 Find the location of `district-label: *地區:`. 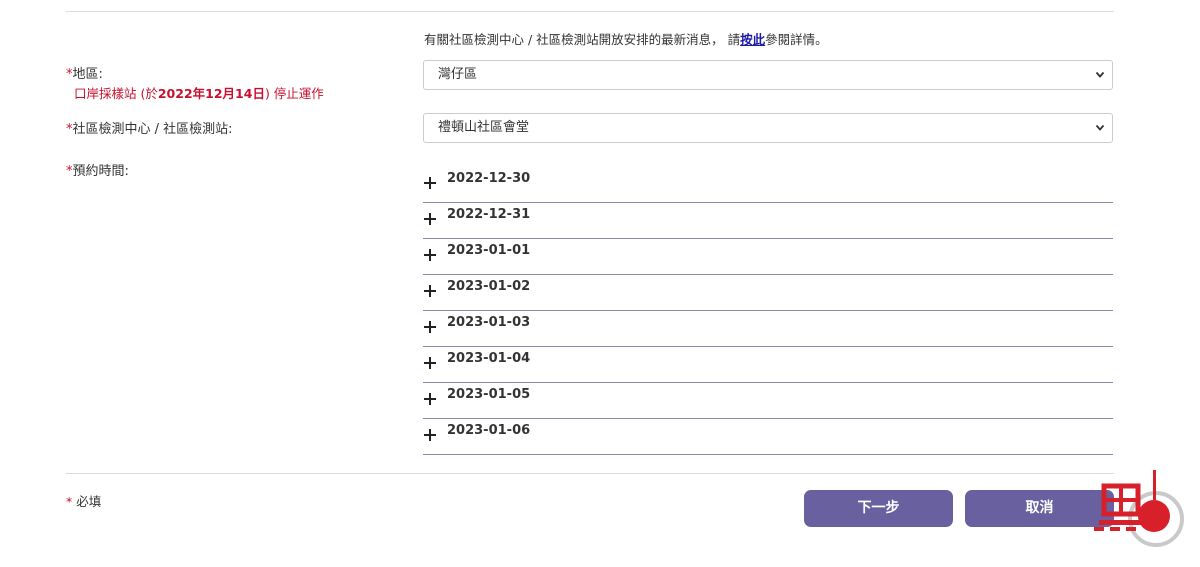

district-label: *地區: is located at coordinates (84, 72).